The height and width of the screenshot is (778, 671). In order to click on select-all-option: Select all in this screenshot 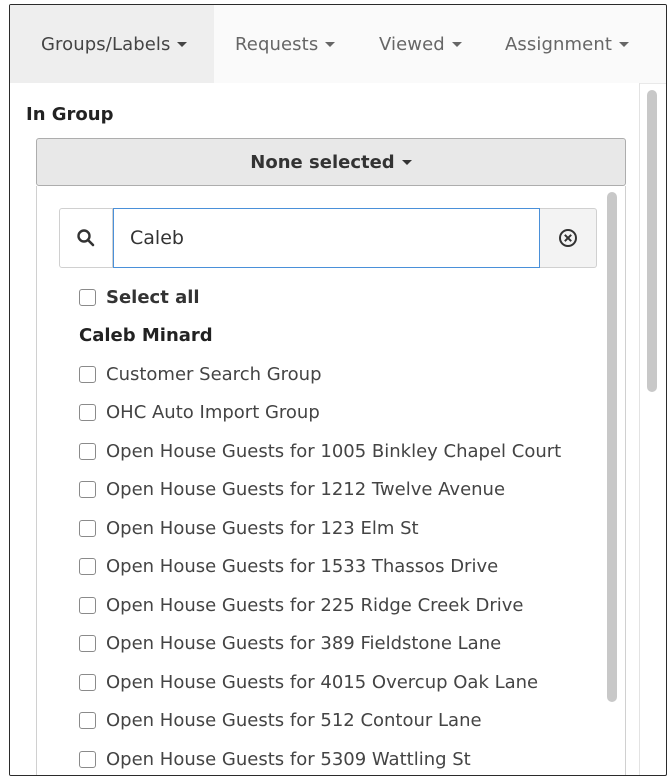, I will do `click(339, 297)`.